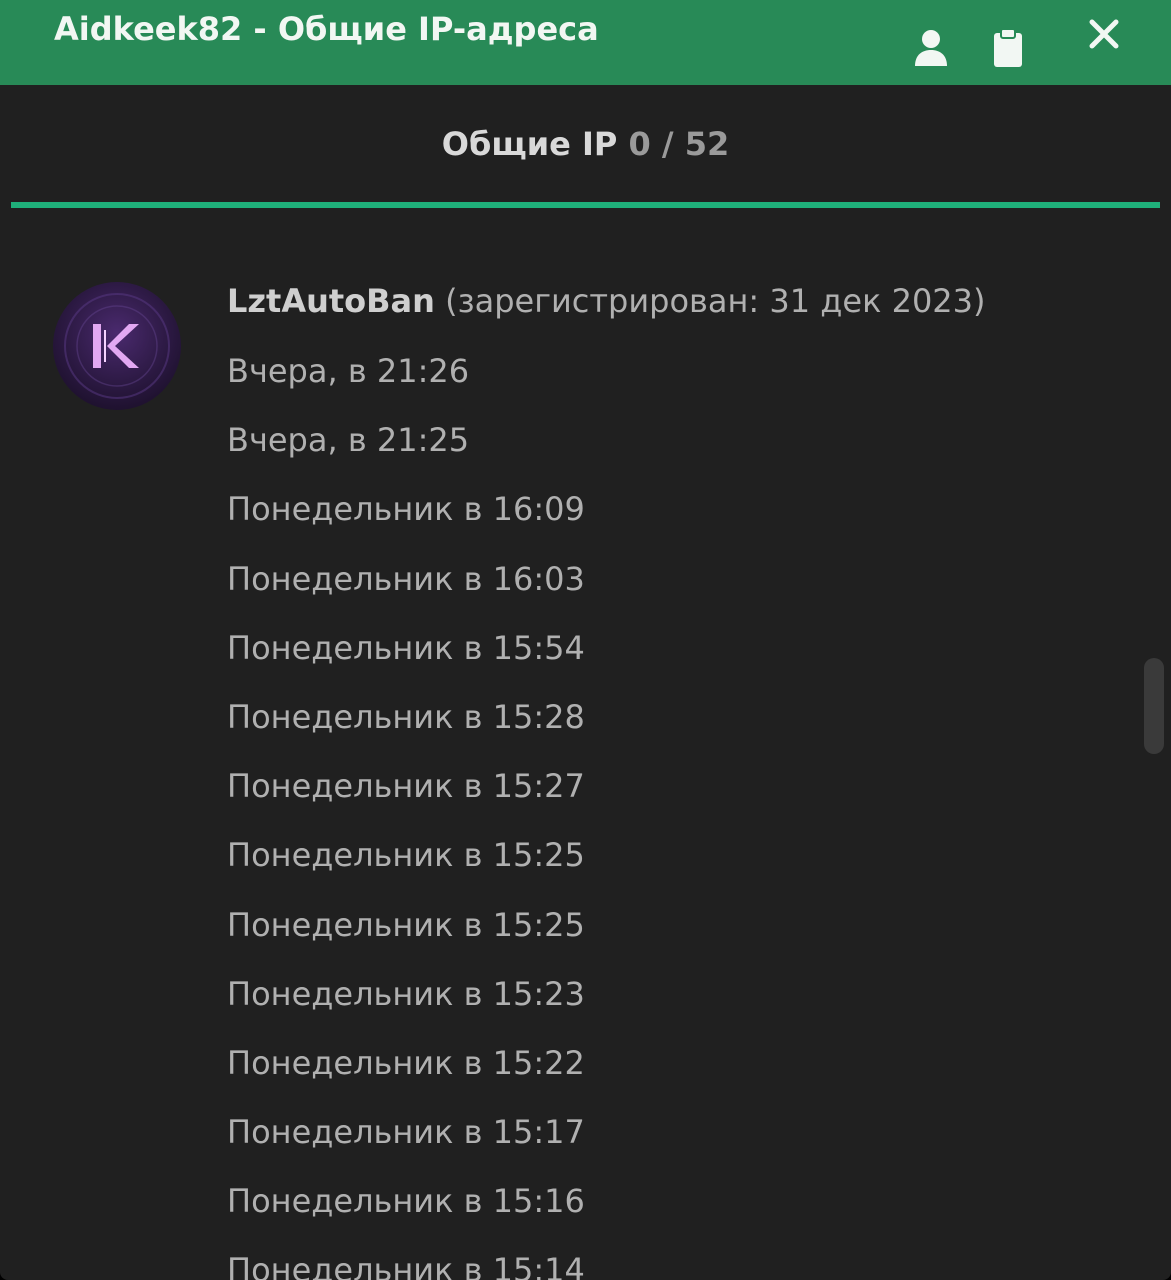  I want to click on list-item: Понедельник в 15:28, so click(406, 716).